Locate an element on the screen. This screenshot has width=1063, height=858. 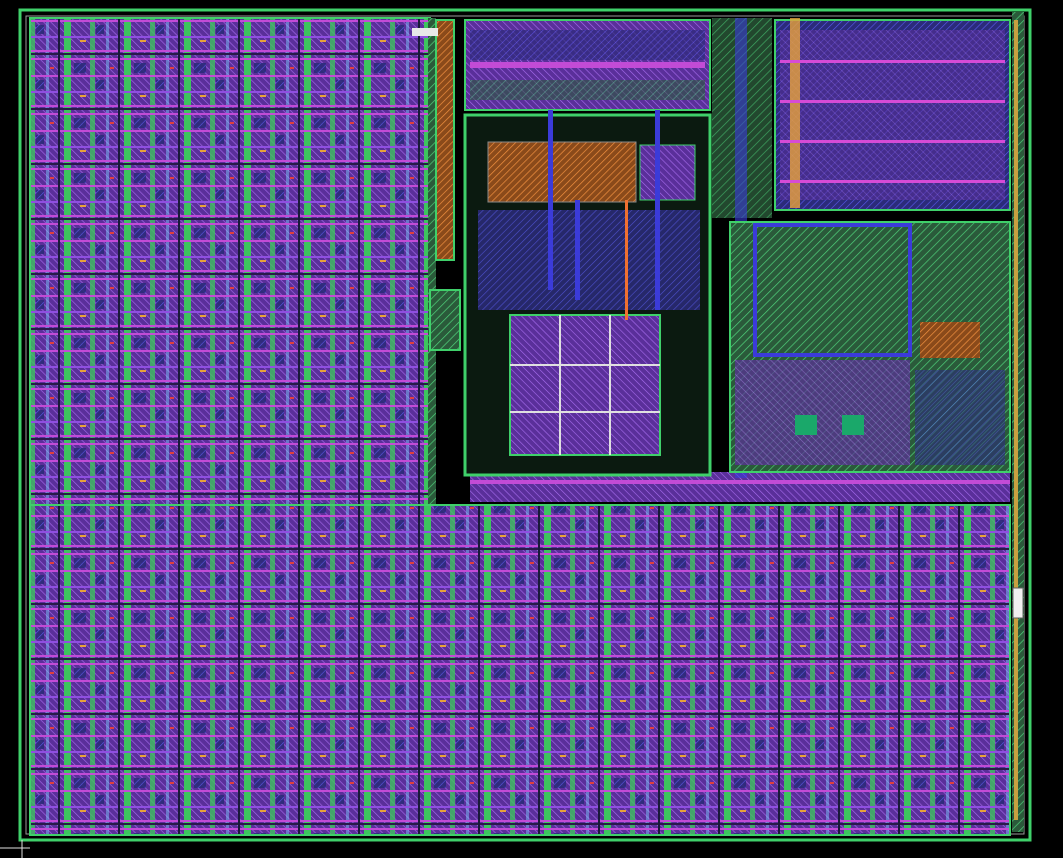
pin-marker-right is located at coordinates (1018, 603).